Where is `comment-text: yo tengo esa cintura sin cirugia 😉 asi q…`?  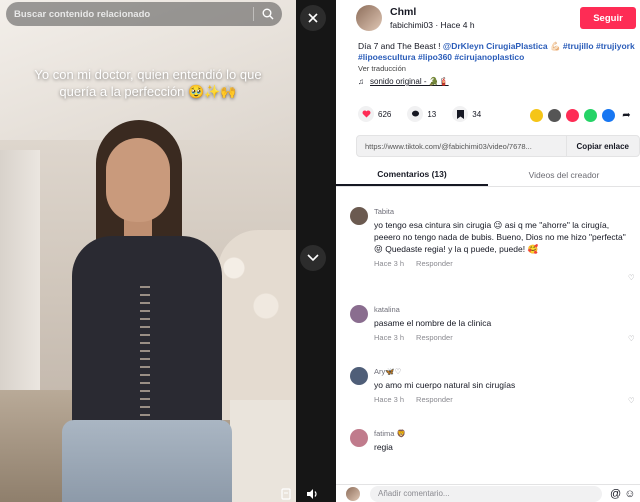
comment-text: yo tengo esa cintura sin cirugia 😉 asi q… is located at coordinates (500, 237).